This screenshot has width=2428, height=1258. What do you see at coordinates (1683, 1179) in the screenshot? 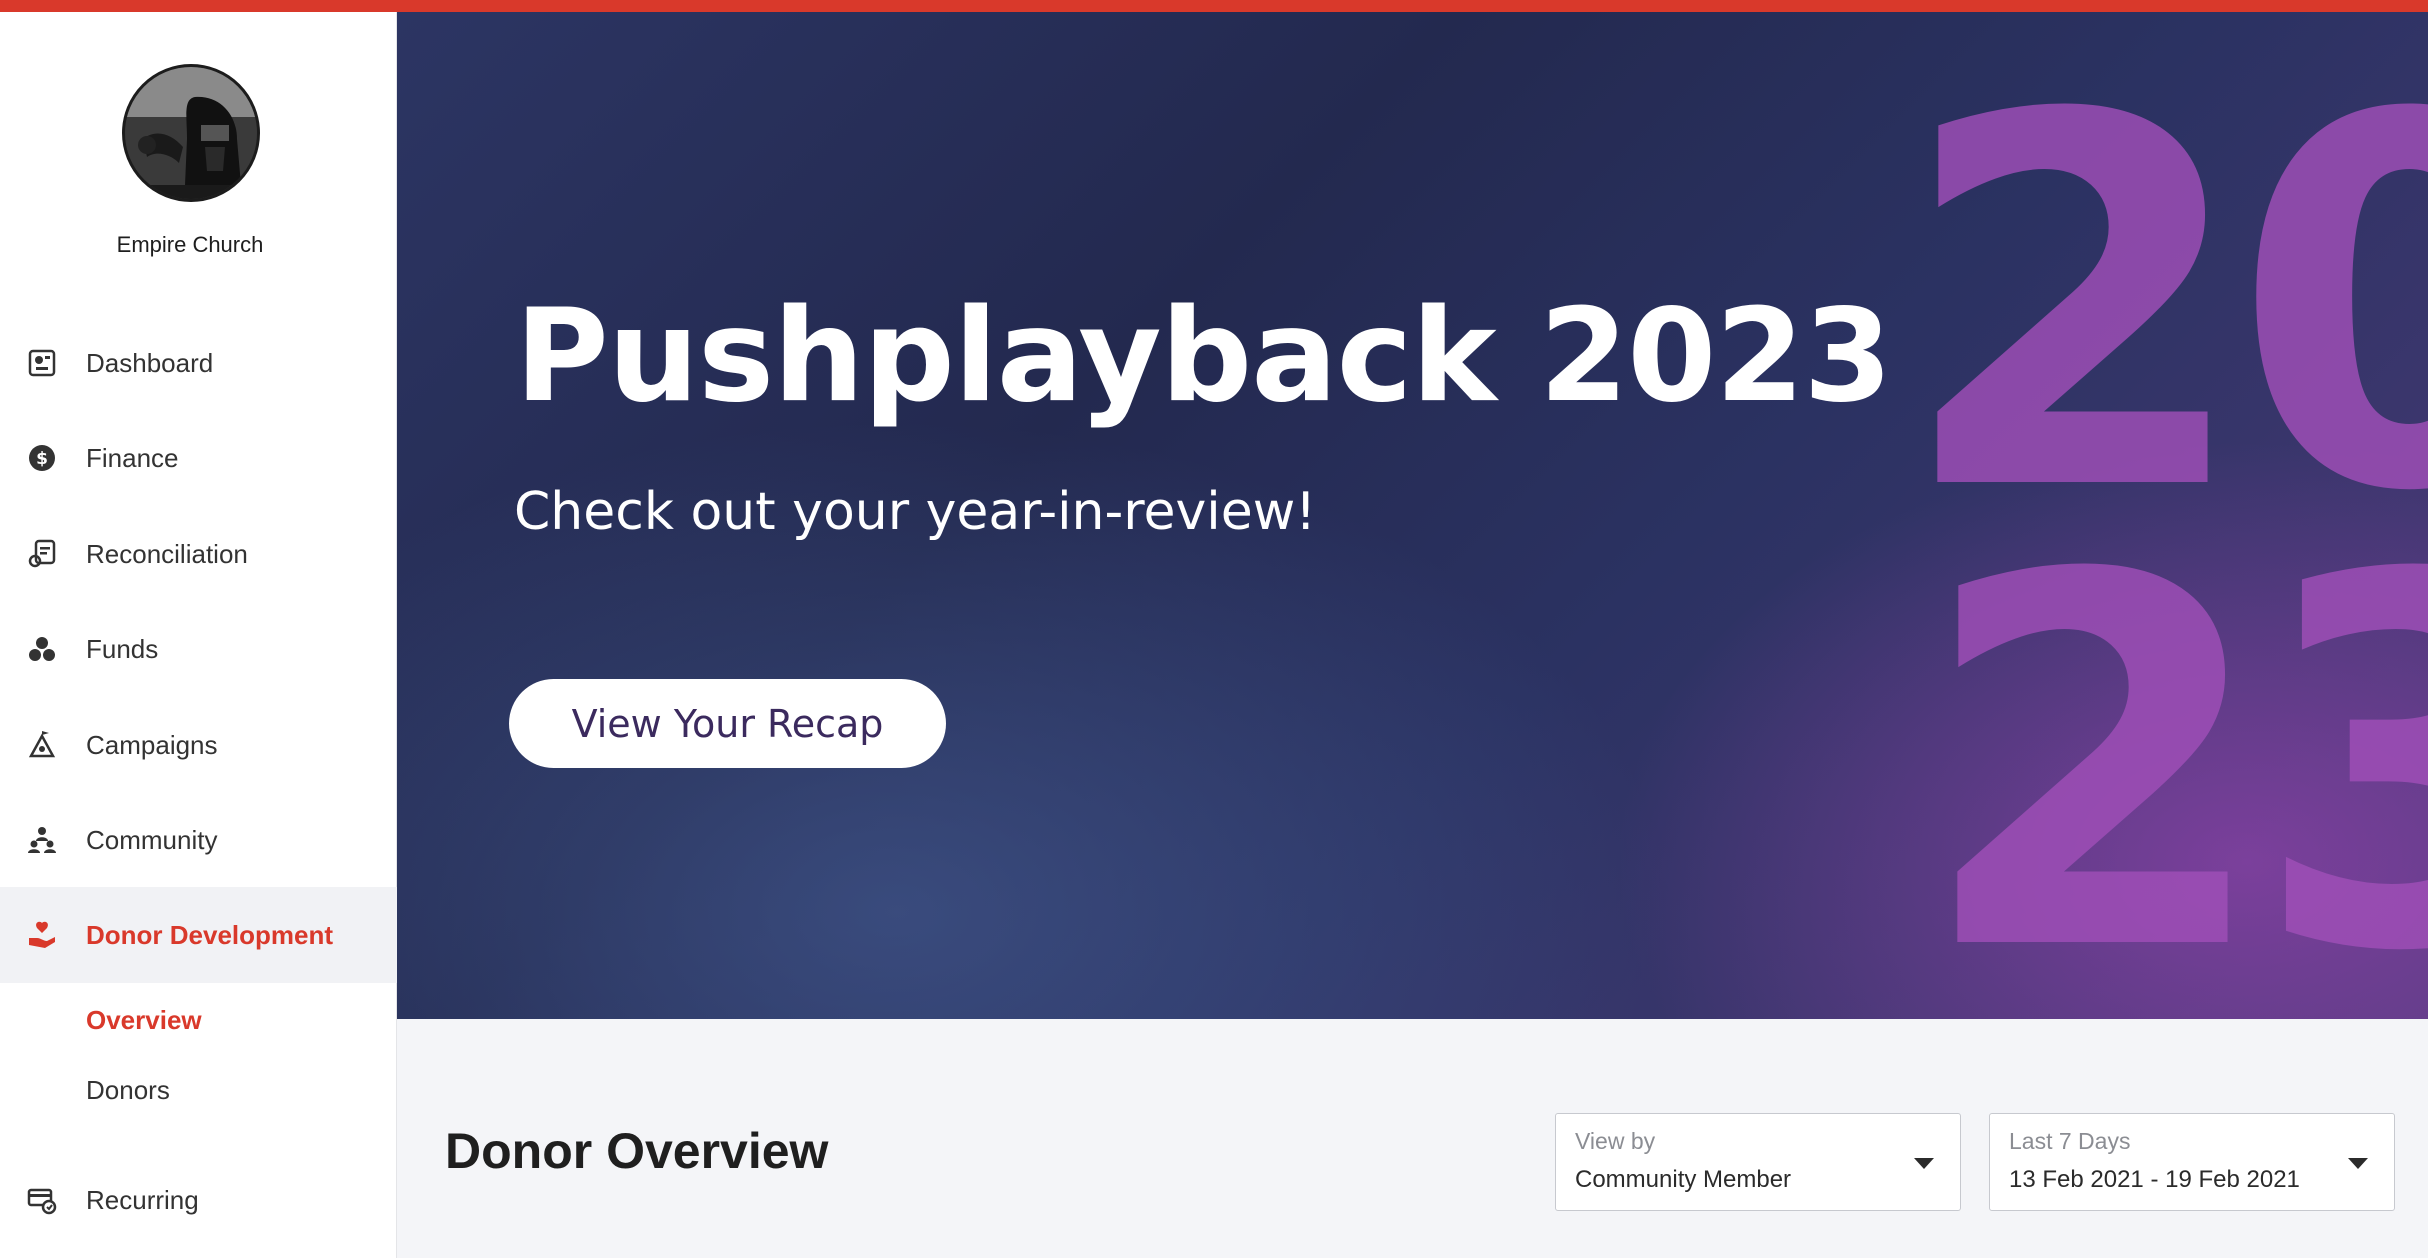
I see `view-by-value: Community Member` at bounding box center [1683, 1179].